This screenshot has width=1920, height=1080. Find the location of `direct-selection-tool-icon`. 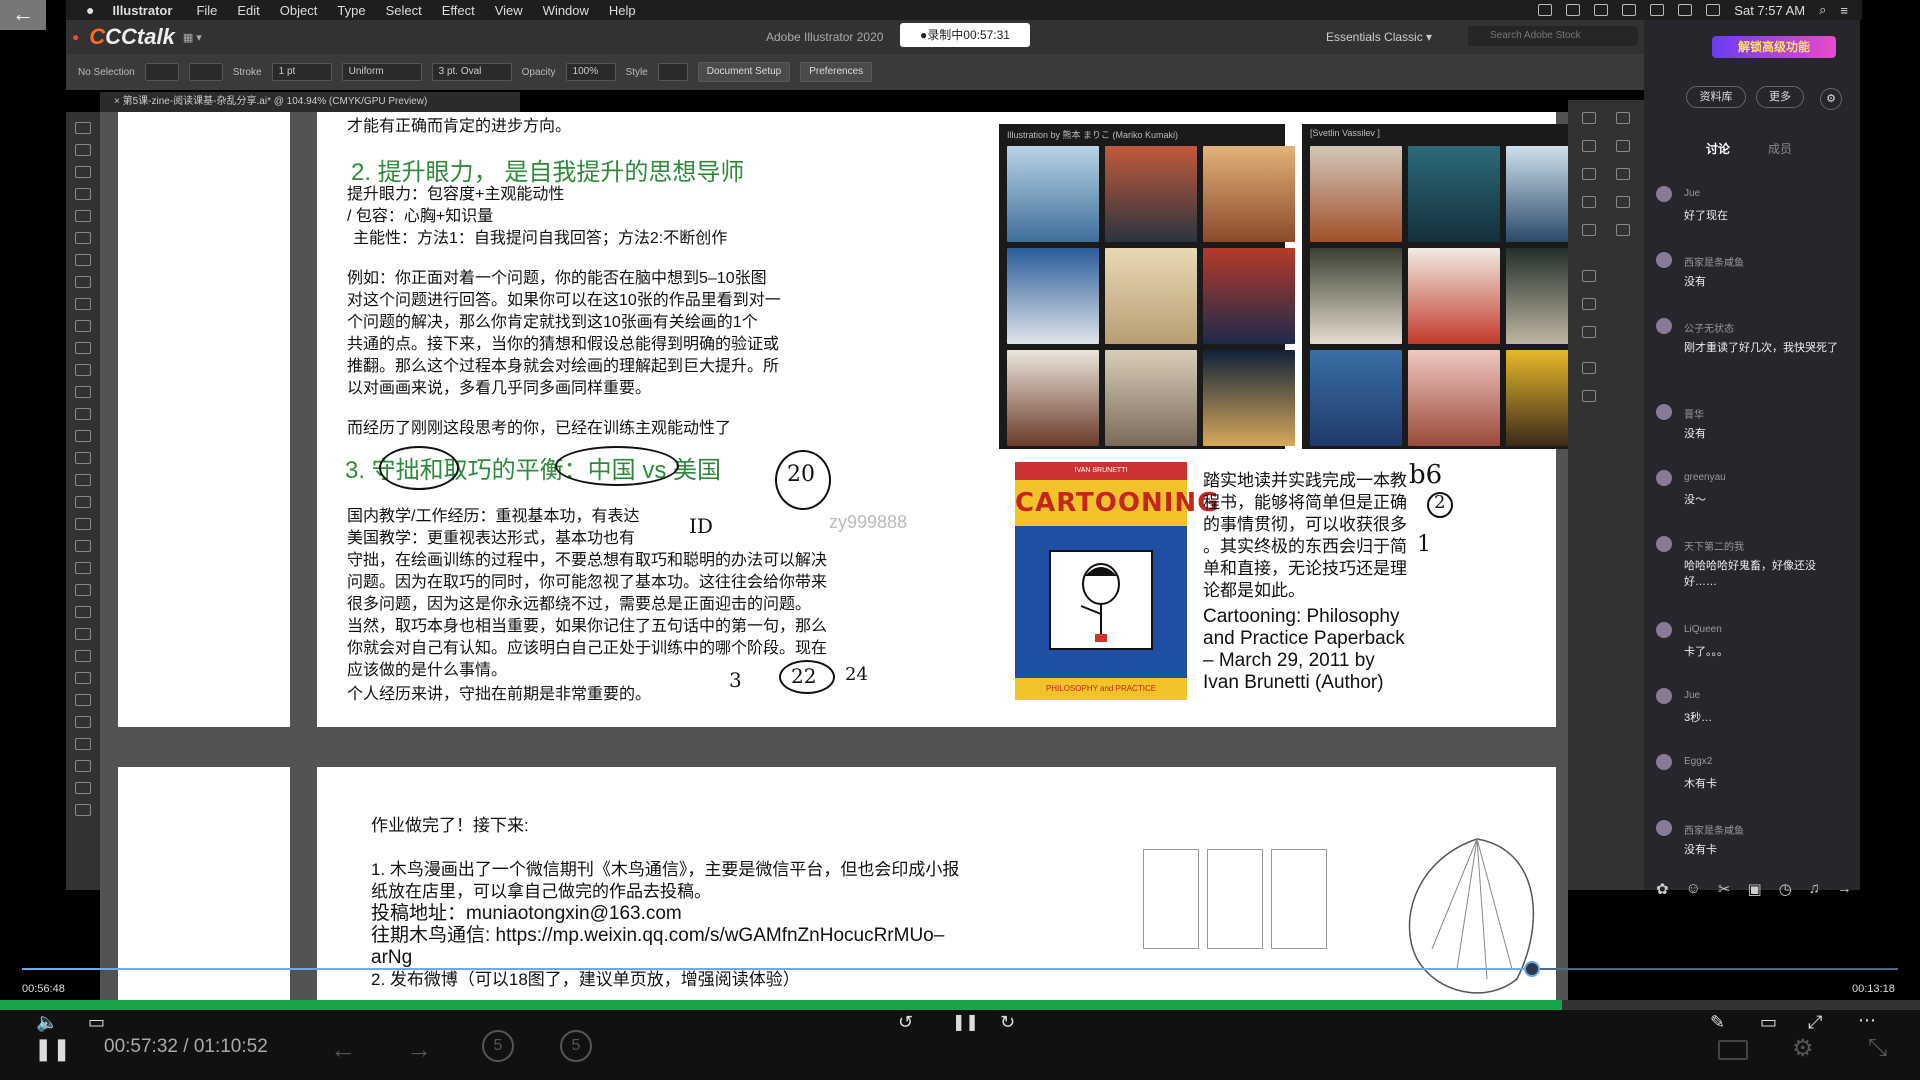

direct-selection-tool-icon is located at coordinates (83, 150).